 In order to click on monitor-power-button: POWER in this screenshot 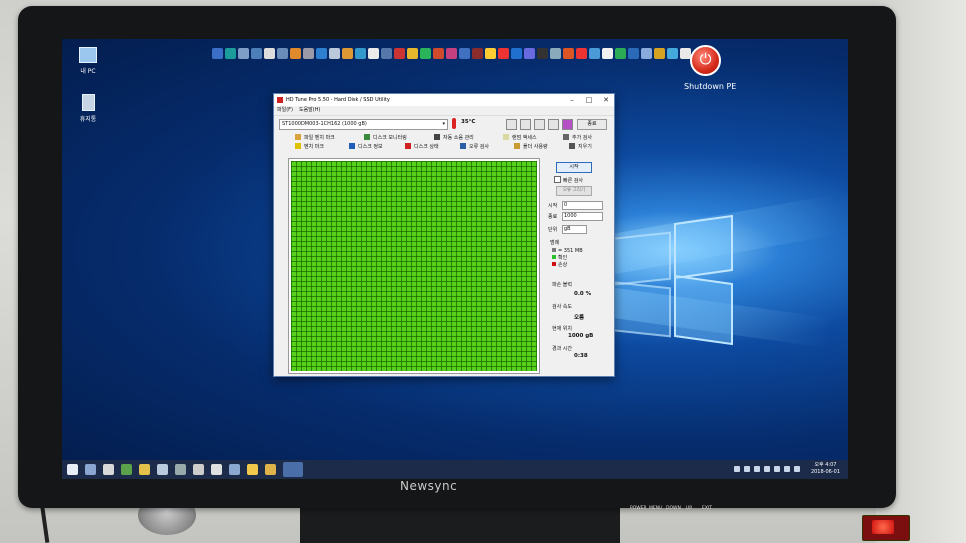, I will do `click(638, 508)`.